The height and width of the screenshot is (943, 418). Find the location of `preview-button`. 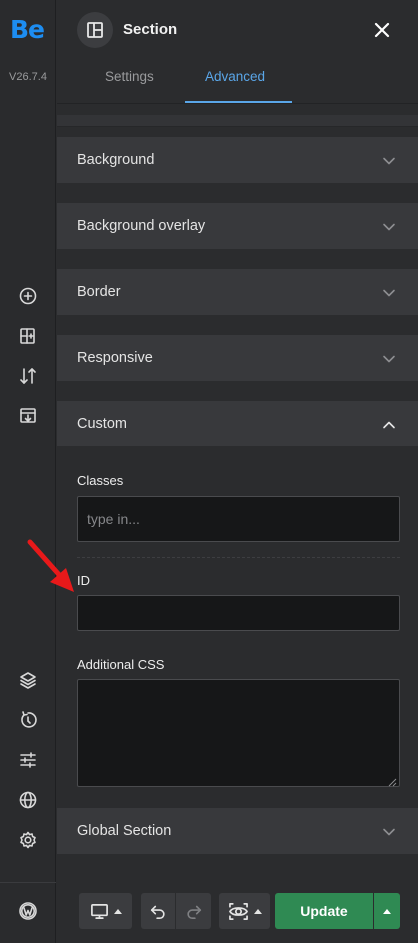

preview-button is located at coordinates (244, 911).